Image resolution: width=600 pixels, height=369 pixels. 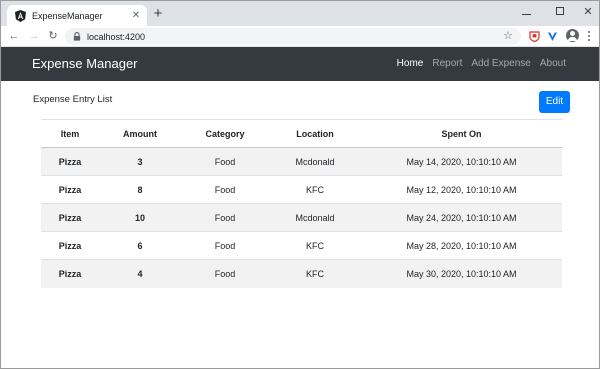 I want to click on browser-toolbar: ← → ↻ localhost:4200 ☆, so click(x=300, y=36).